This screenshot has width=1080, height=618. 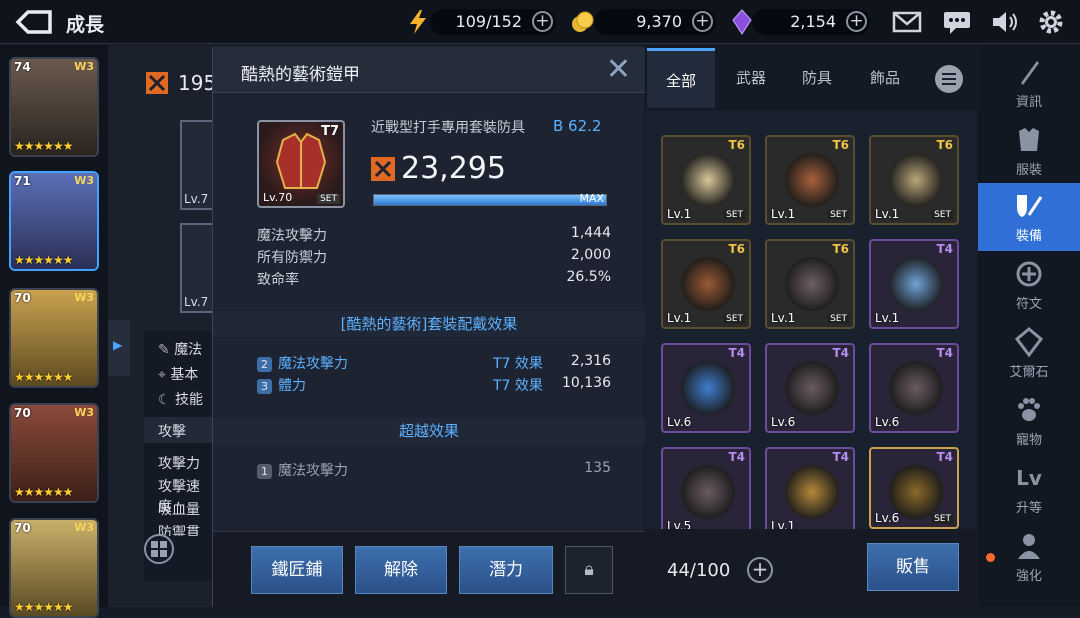 I want to click on elstone-icon, so click(x=1029, y=342).